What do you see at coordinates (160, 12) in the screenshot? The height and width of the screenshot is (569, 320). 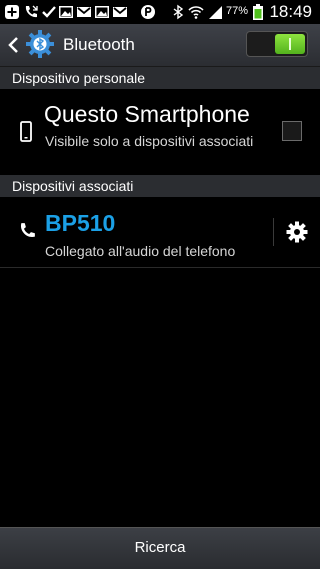 I see `status-bar: 77% 18:49` at bounding box center [160, 12].